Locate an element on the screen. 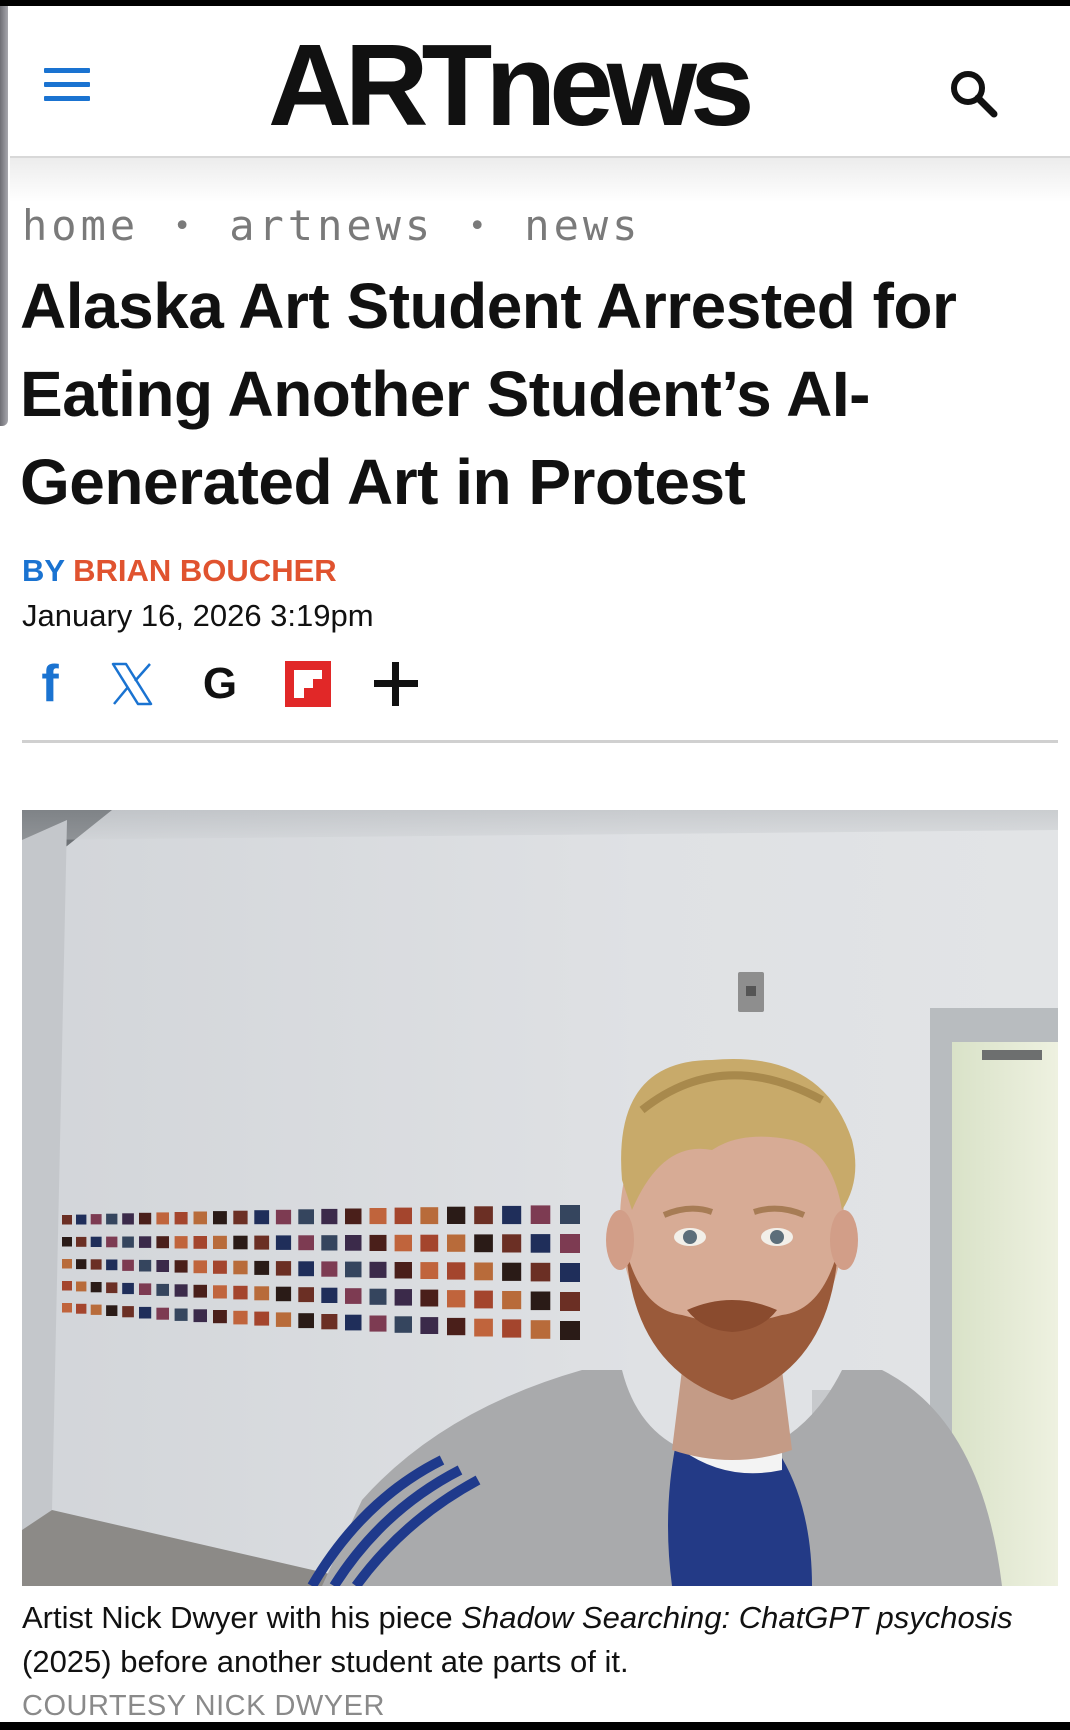 The image size is (1070, 1730). byline: BY BRIAN BOUCHER is located at coordinates (179, 571).